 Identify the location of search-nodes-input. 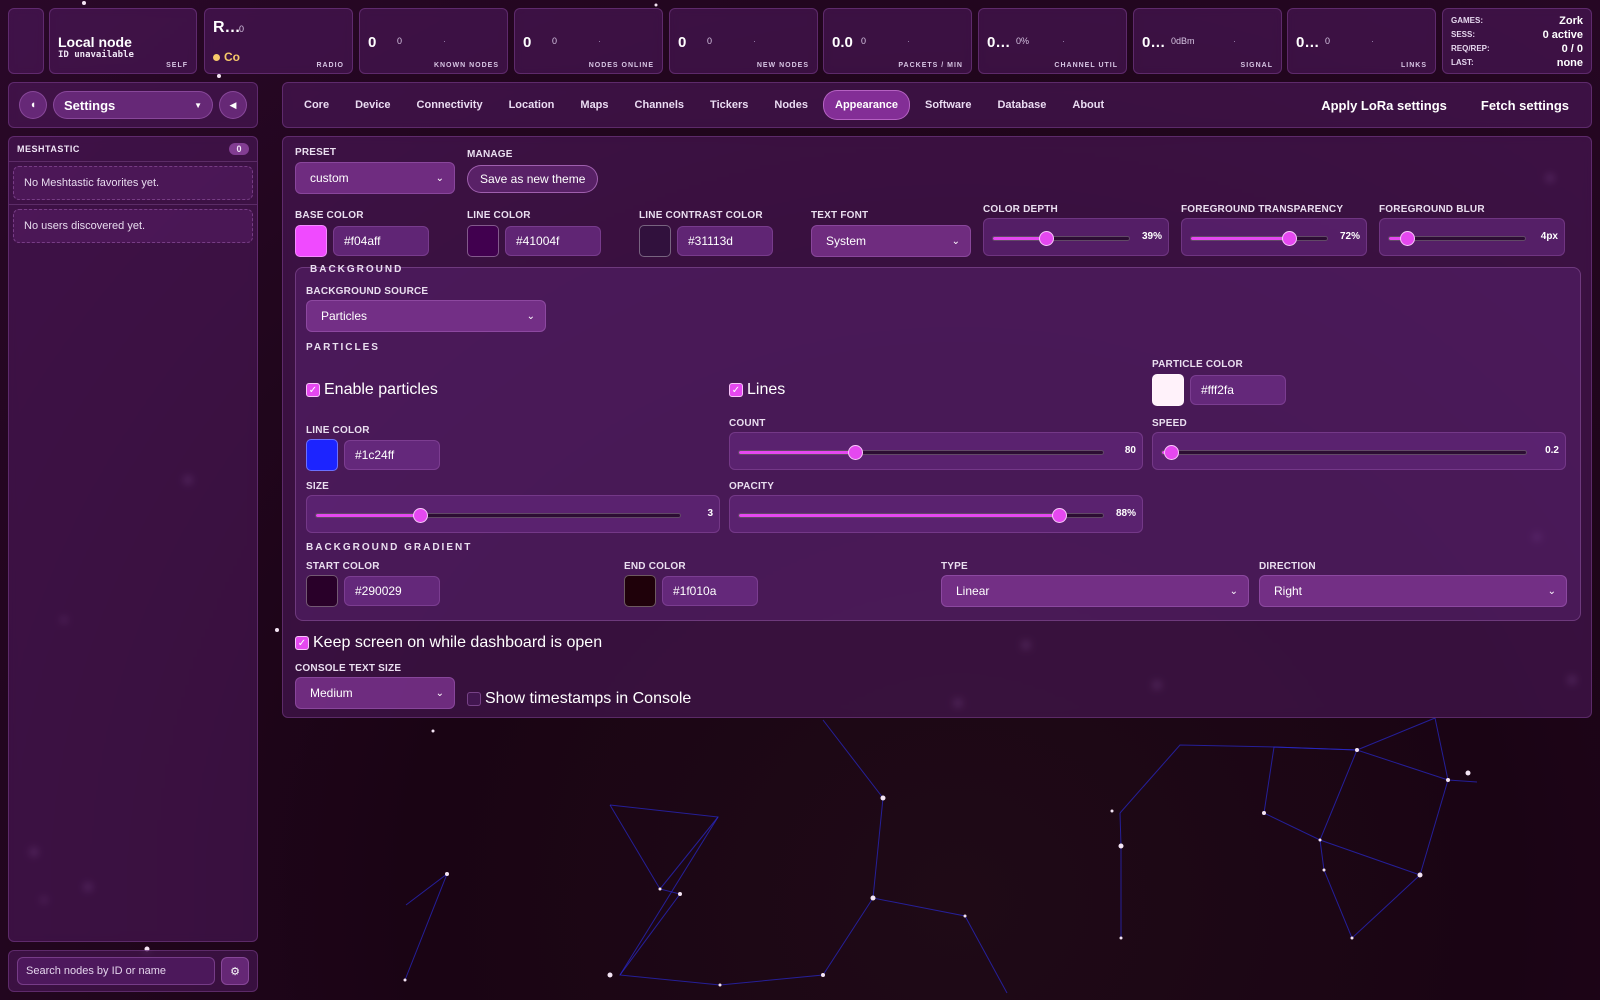
(116, 971).